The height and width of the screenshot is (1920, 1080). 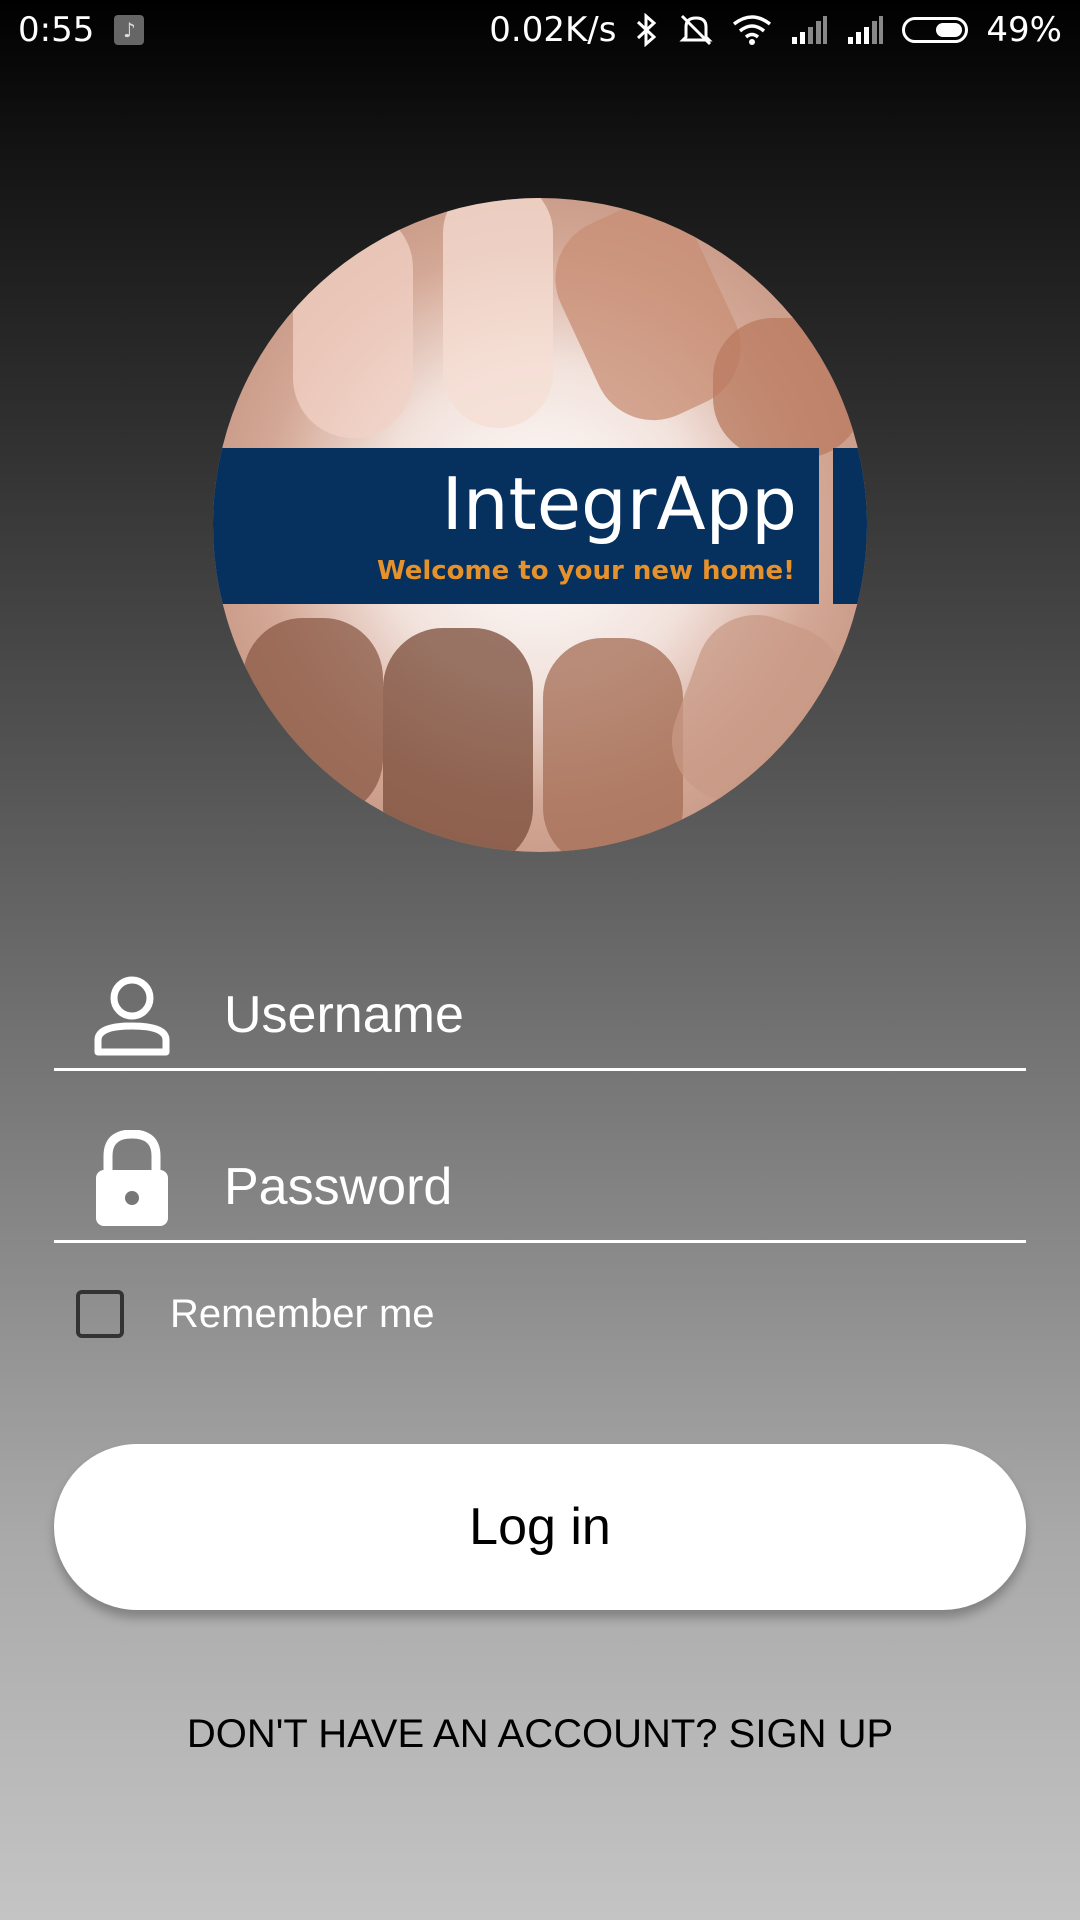 I want to click on wifi-icon, so click(x=752, y=30).